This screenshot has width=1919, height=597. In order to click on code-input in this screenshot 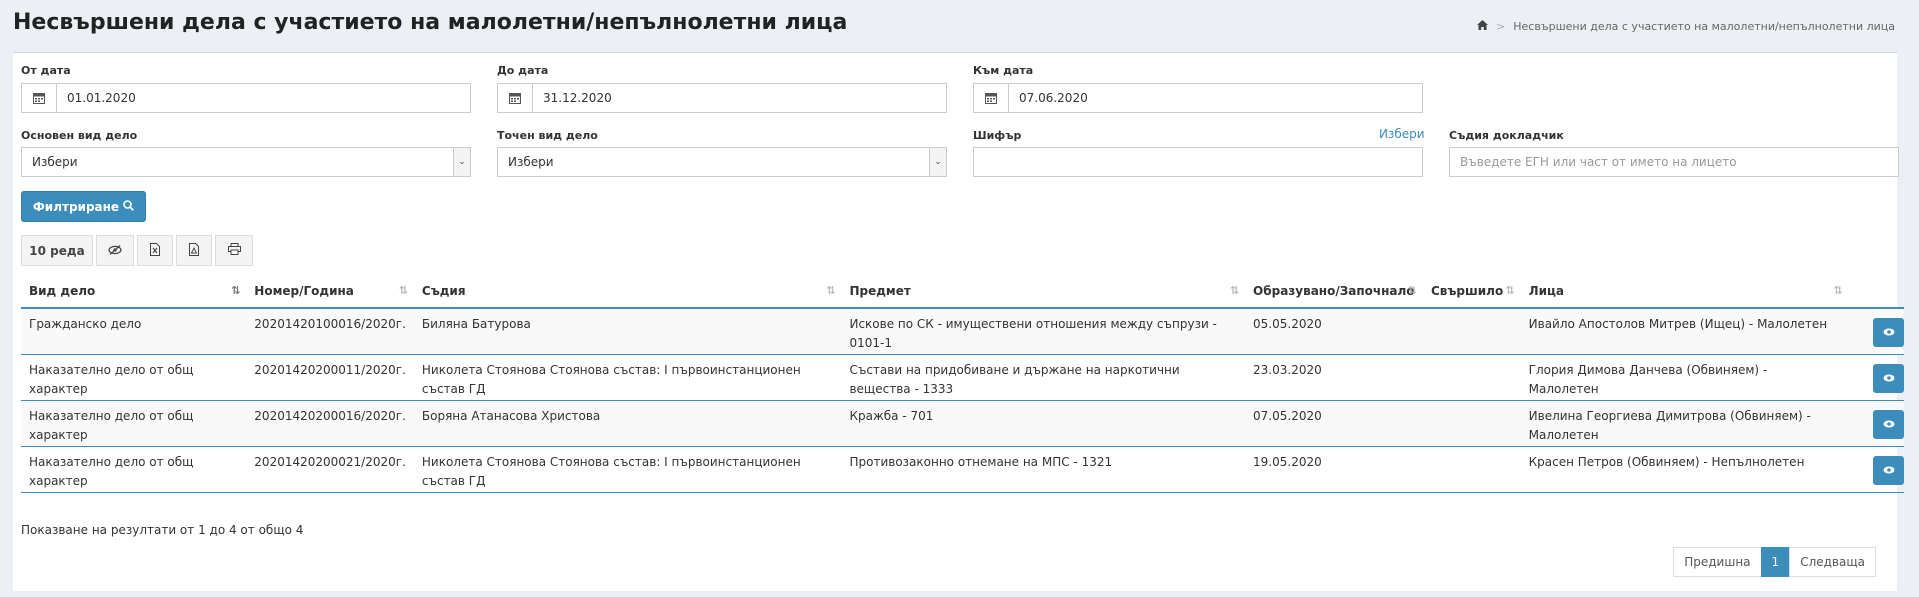, I will do `click(1198, 162)`.